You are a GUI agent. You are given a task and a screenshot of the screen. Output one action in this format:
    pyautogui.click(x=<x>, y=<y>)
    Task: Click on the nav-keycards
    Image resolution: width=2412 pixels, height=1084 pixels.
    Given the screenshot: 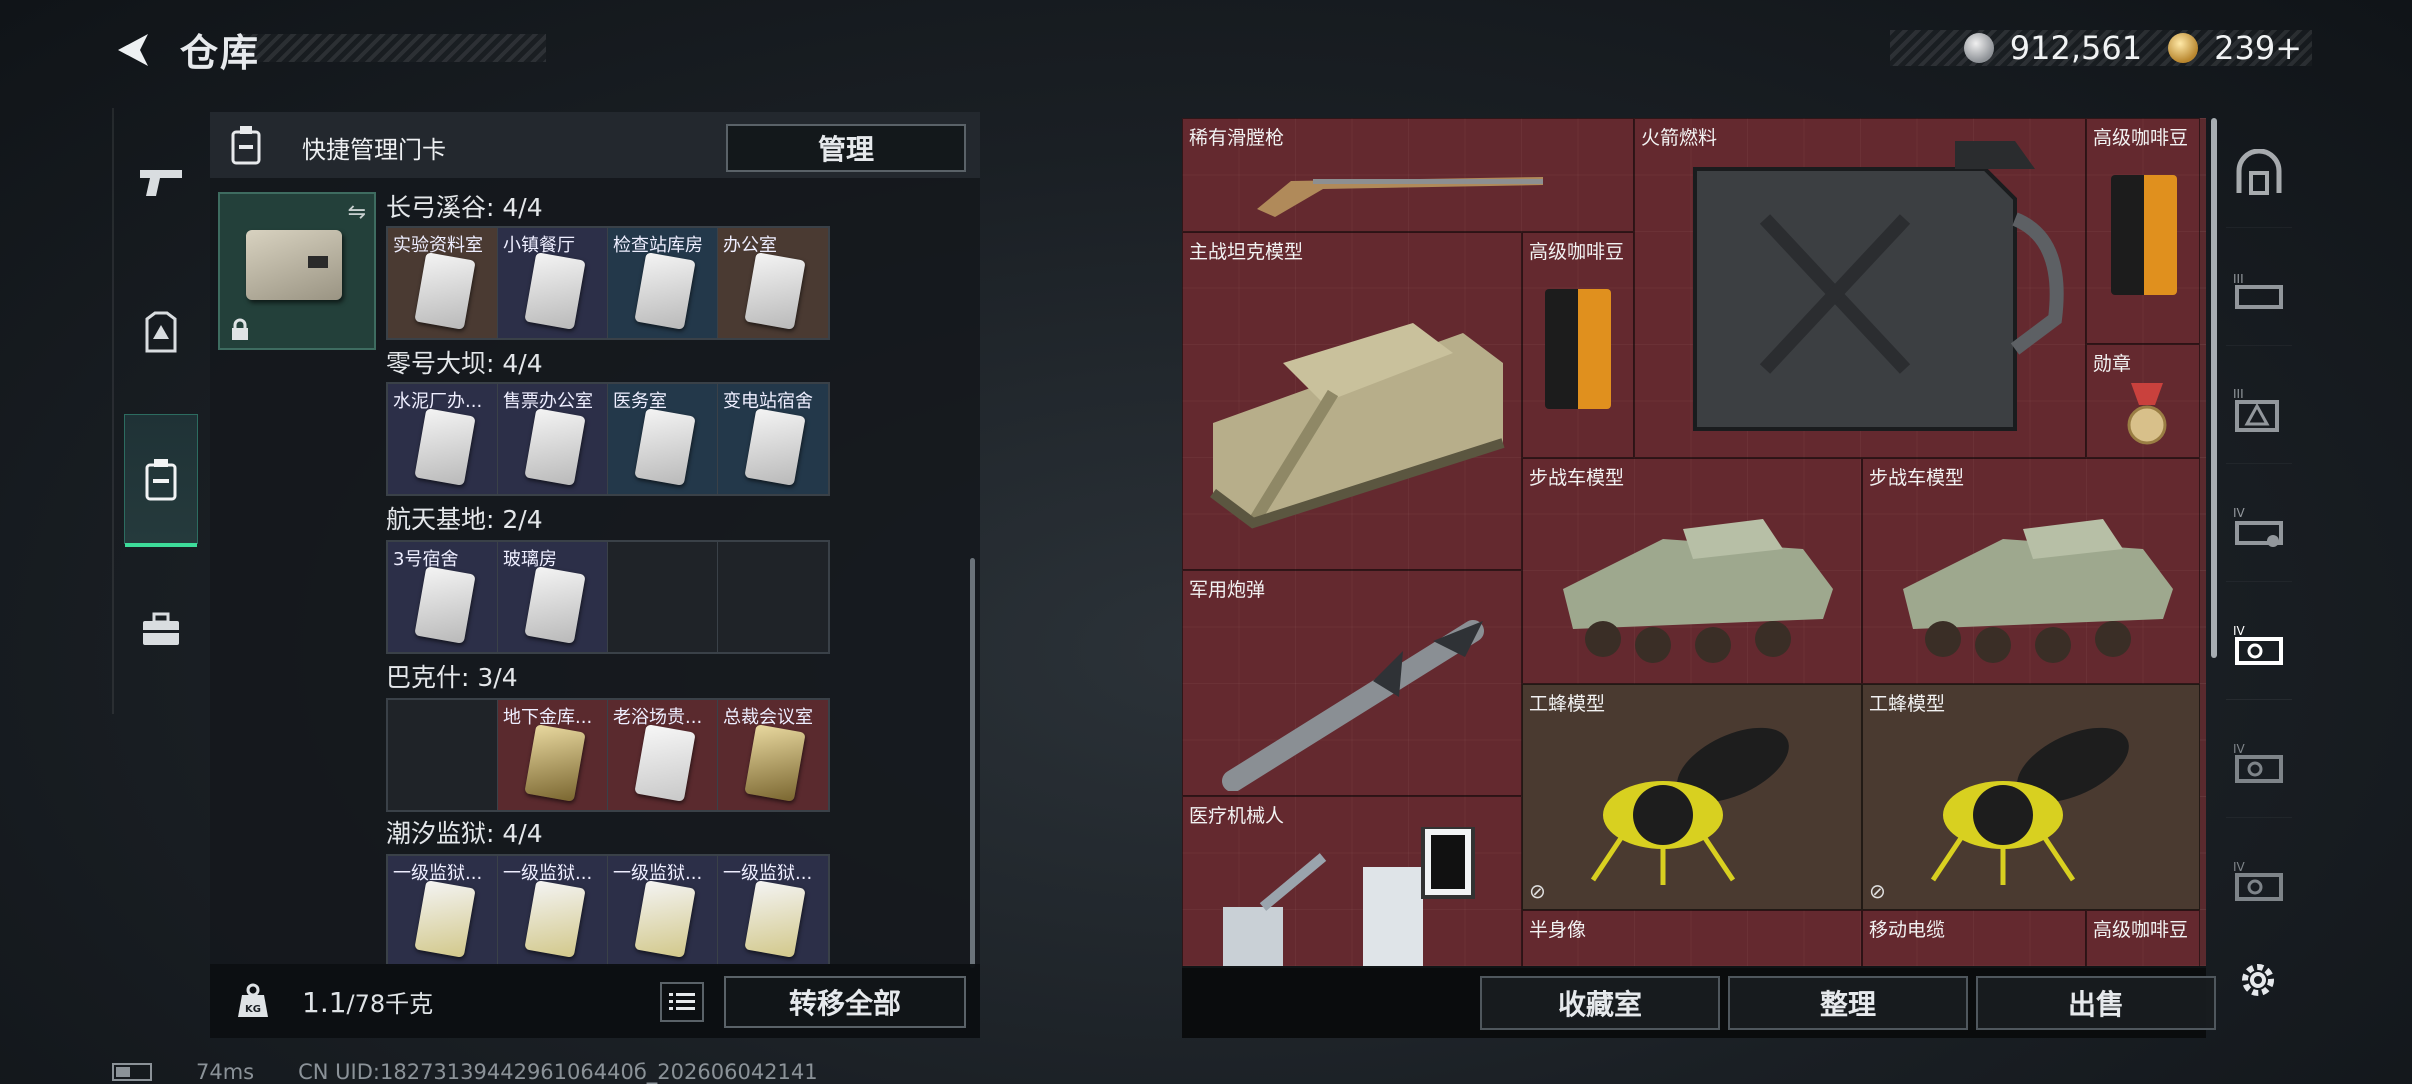 What is the action you would take?
    pyautogui.click(x=161, y=480)
    